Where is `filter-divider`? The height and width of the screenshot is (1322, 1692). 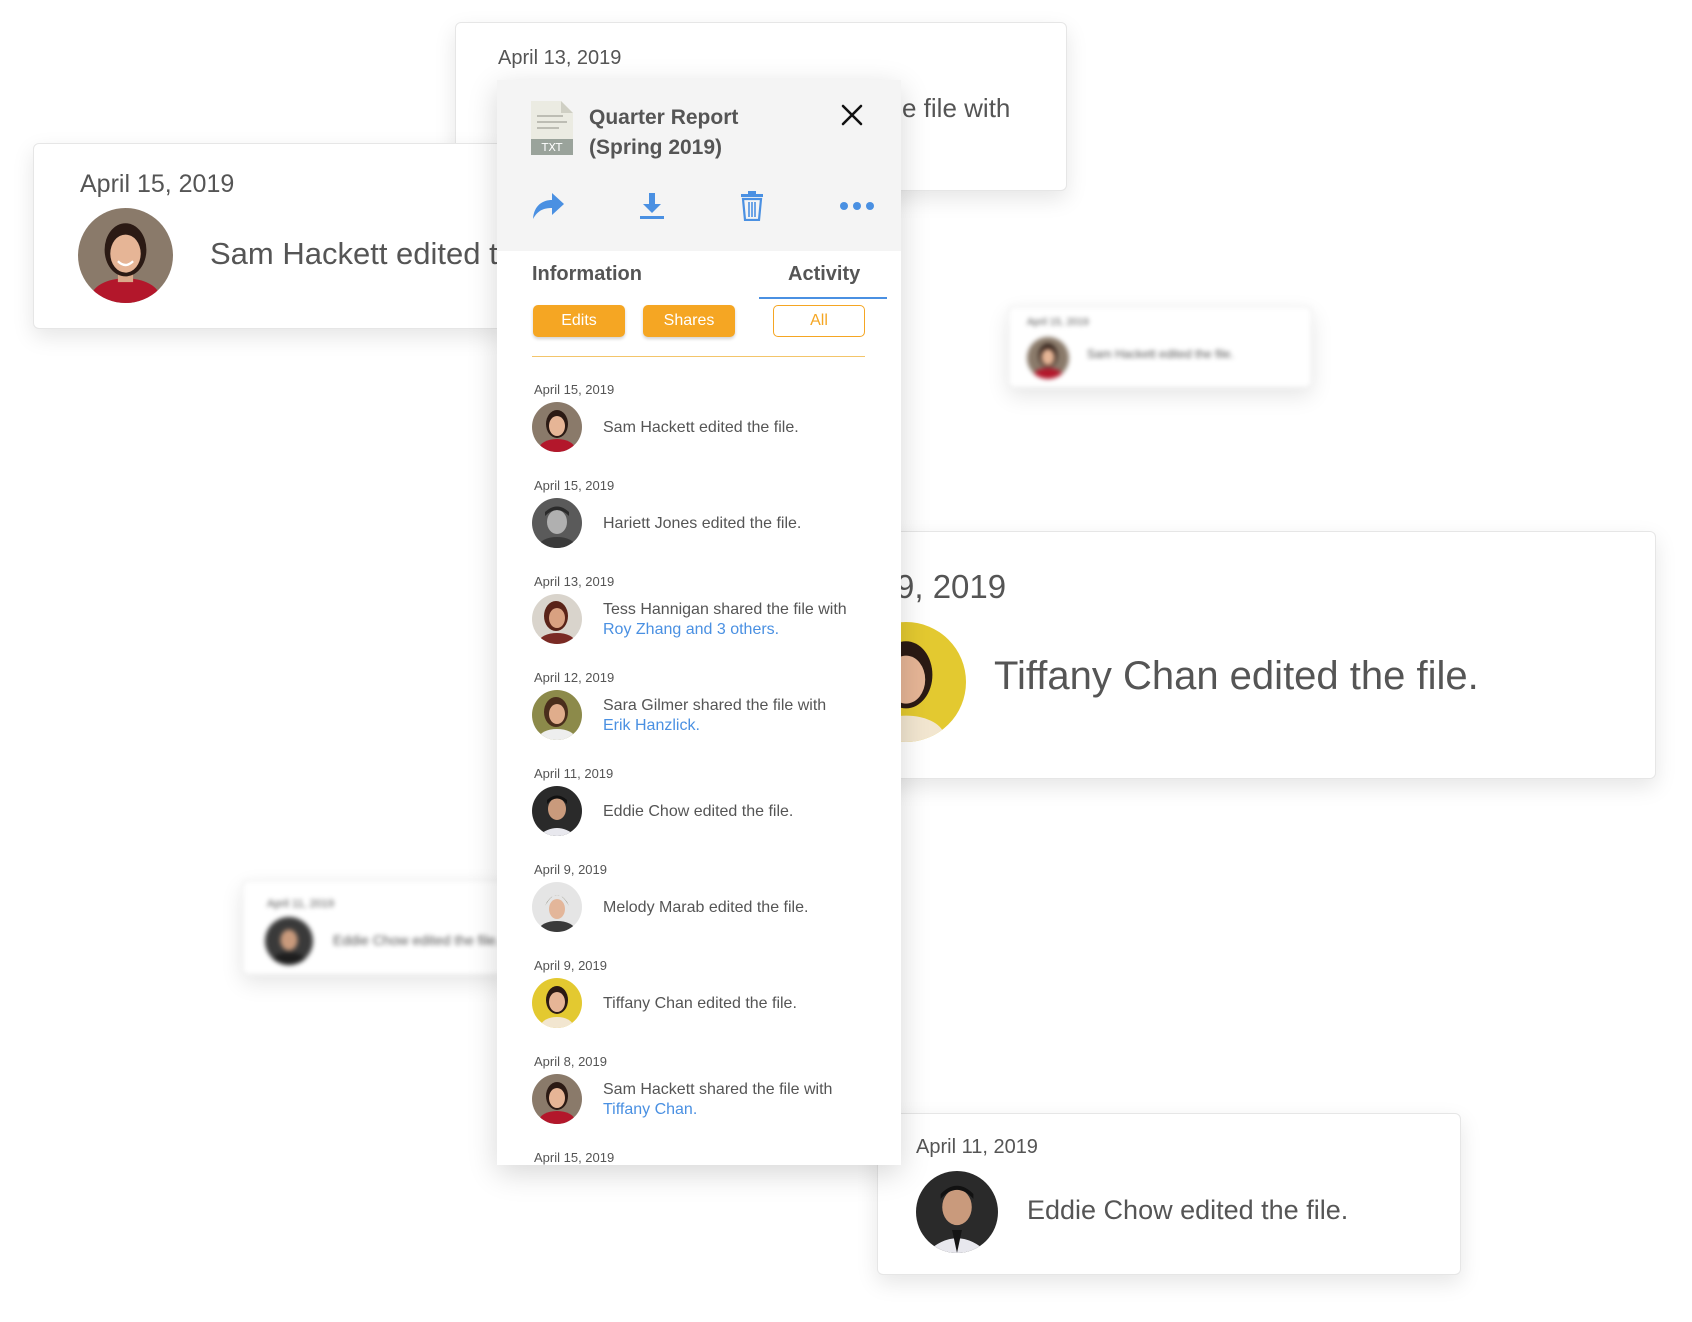 filter-divider is located at coordinates (698, 356).